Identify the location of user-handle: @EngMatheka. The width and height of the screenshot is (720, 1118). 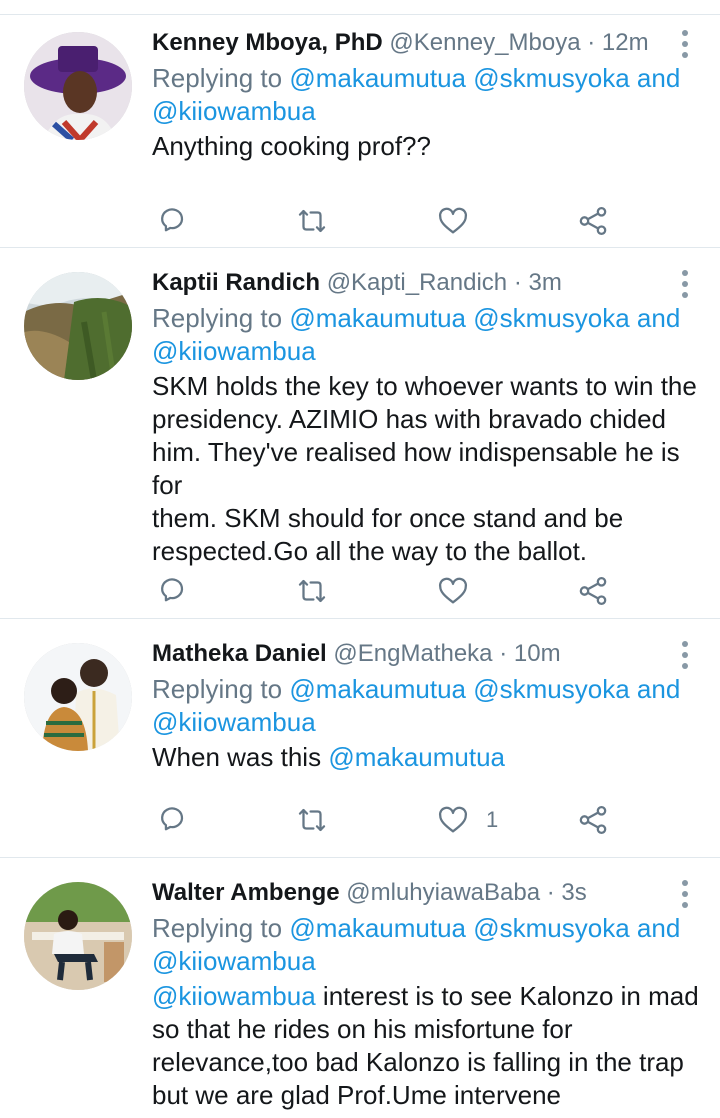
(412, 653).